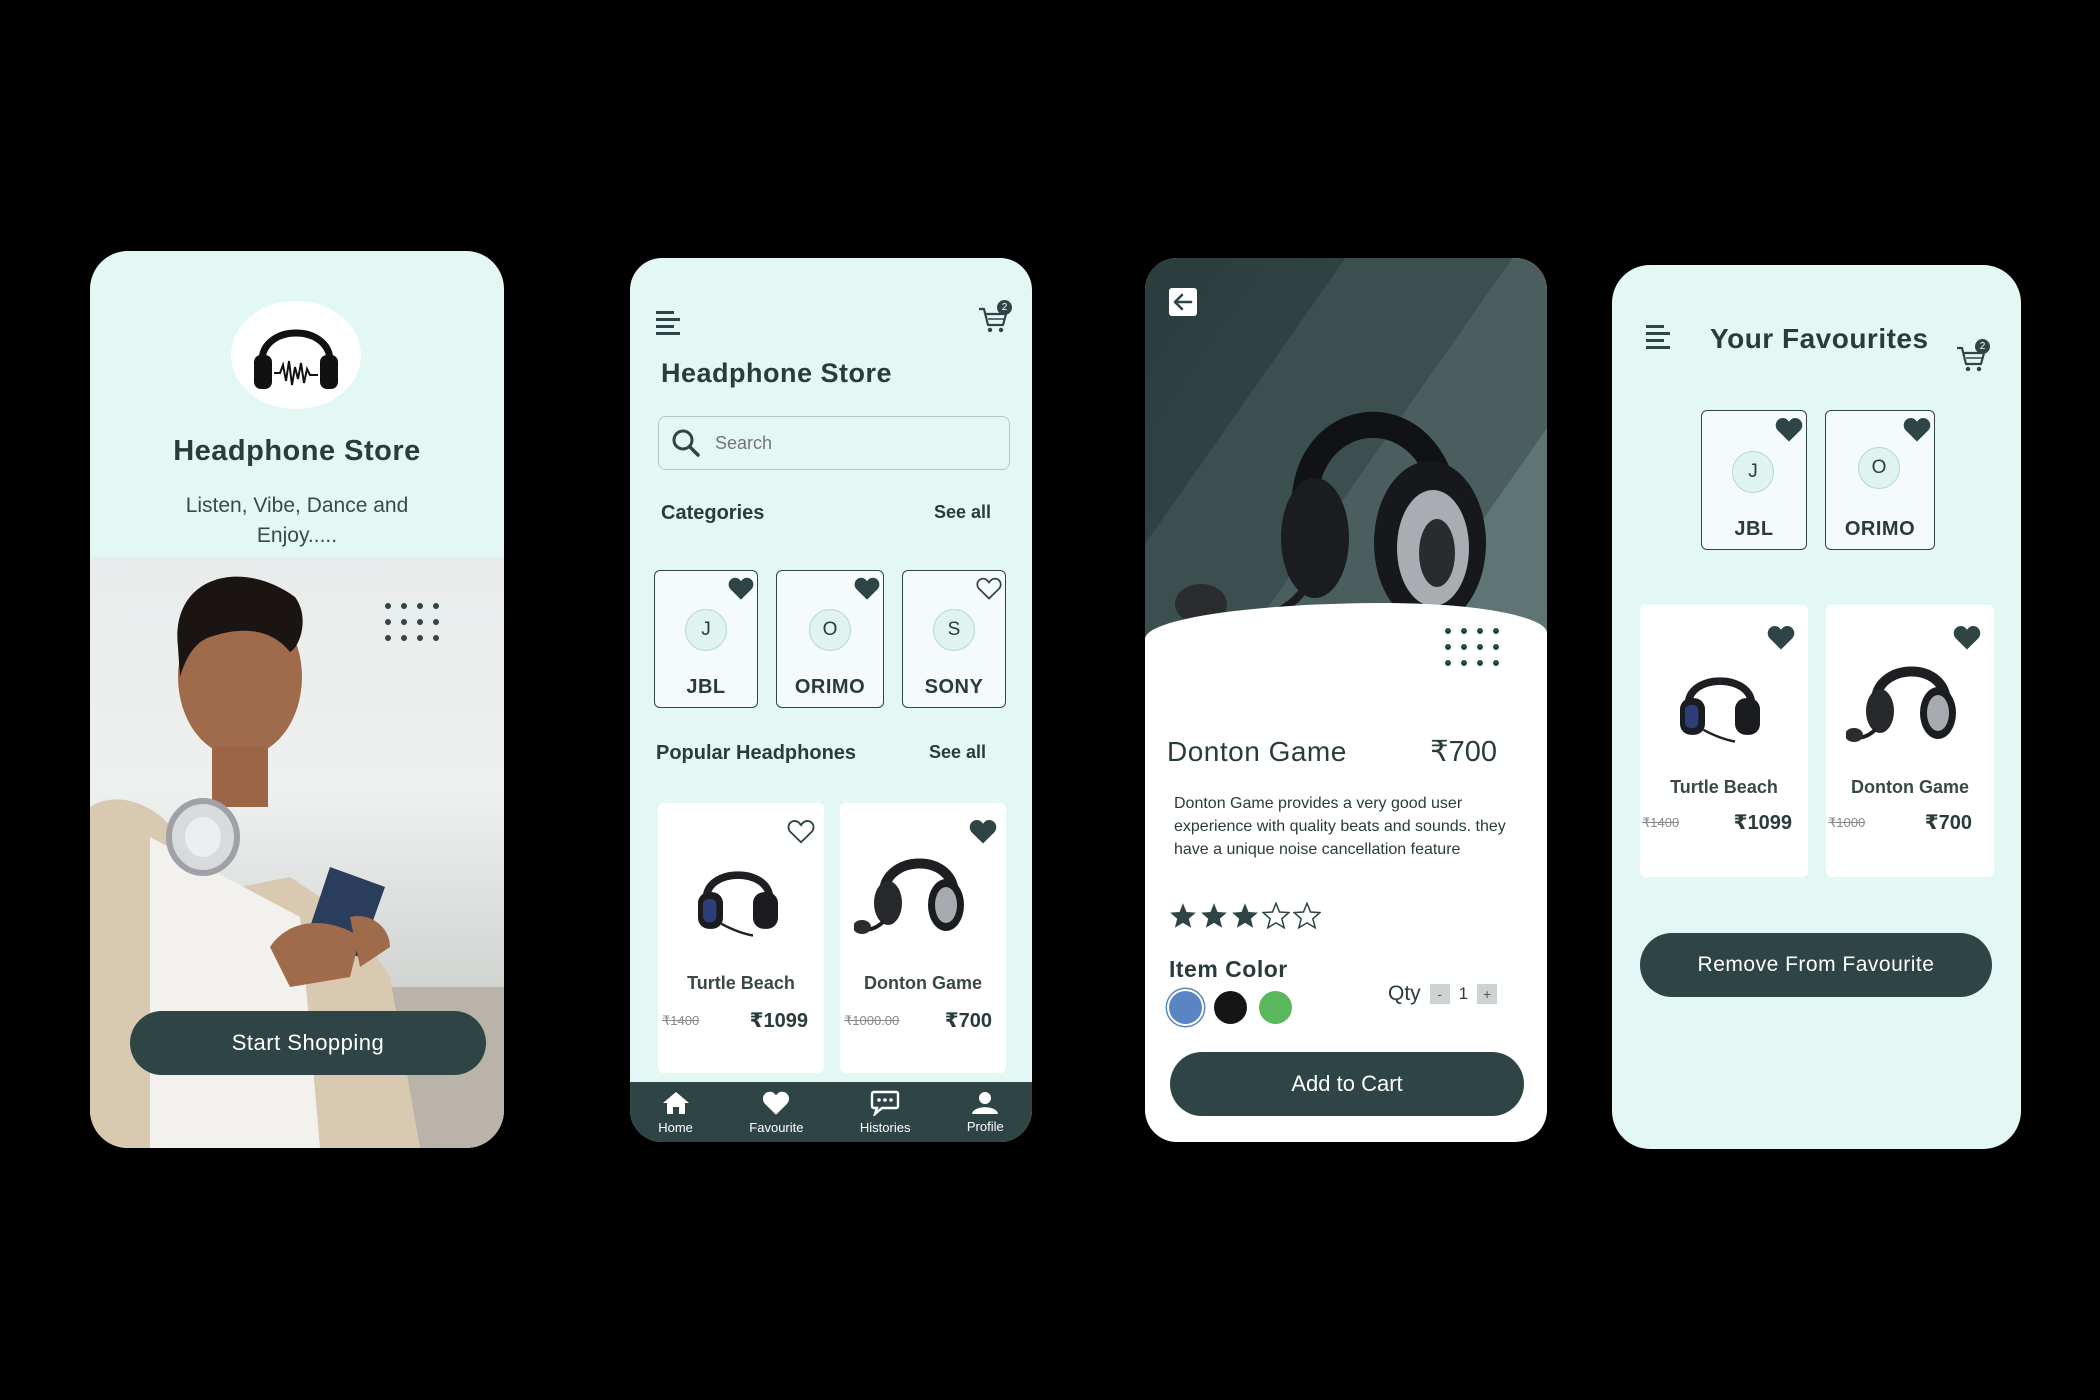 Image resolution: width=2100 pixels, height=1400 pixels. I want to click on color-swatches, so click(1230, 1007).